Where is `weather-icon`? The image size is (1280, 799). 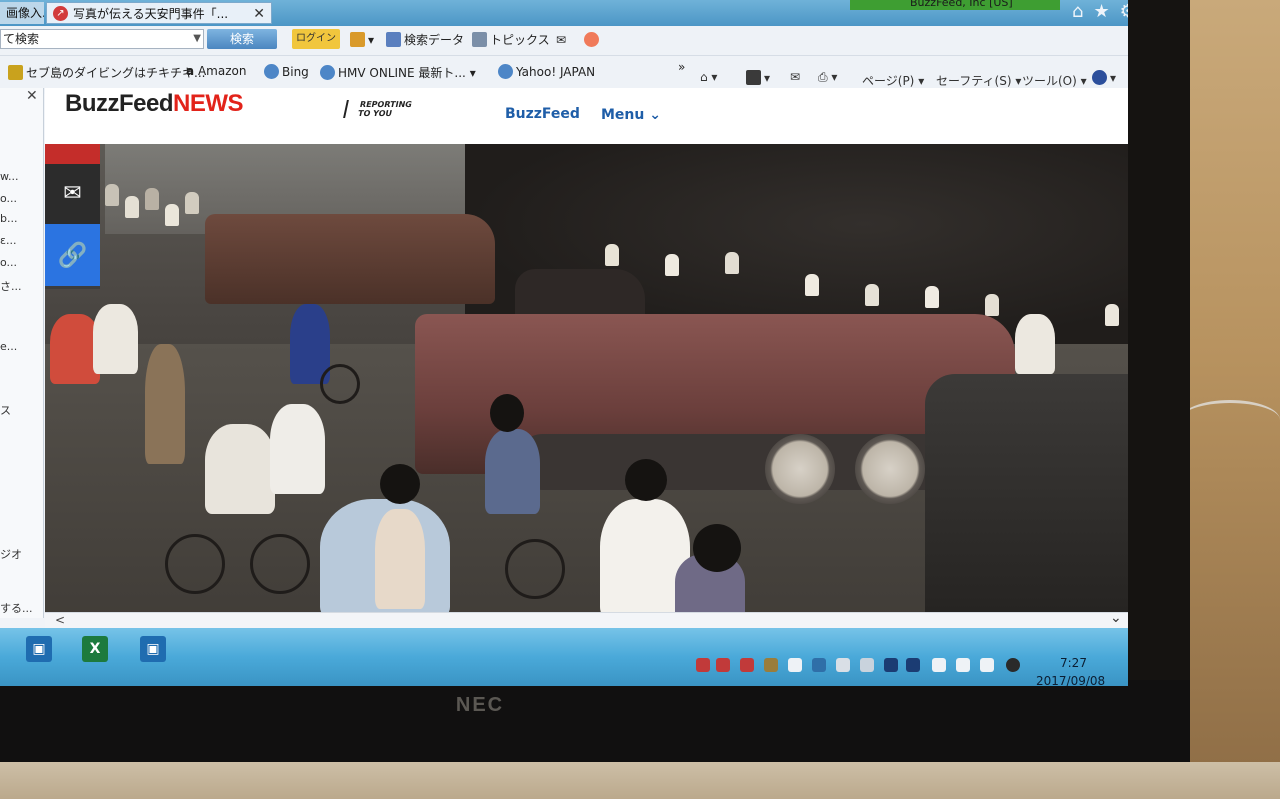
weather-icon is located at coordinates (593, 40).